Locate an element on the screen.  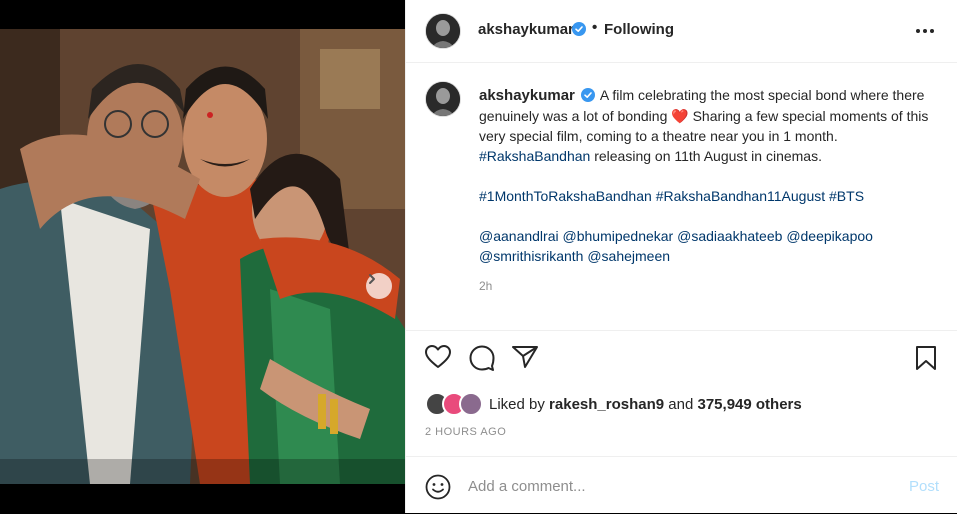
comment-input is located at coordinates (678, 486).